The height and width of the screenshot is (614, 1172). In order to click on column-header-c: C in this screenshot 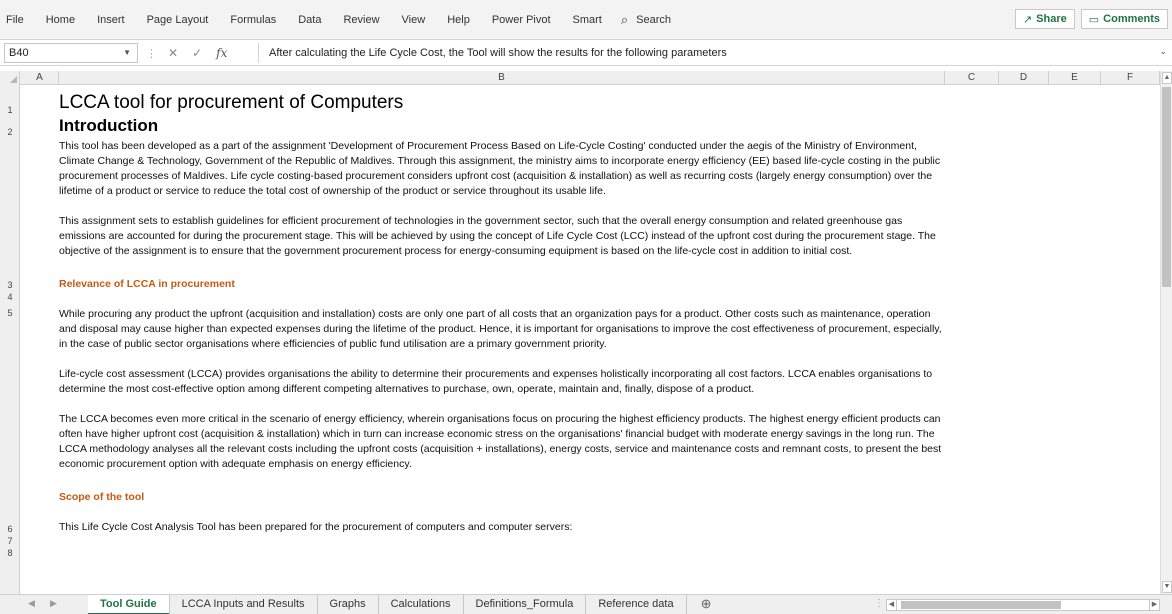, I will do `click(972, 78)`.